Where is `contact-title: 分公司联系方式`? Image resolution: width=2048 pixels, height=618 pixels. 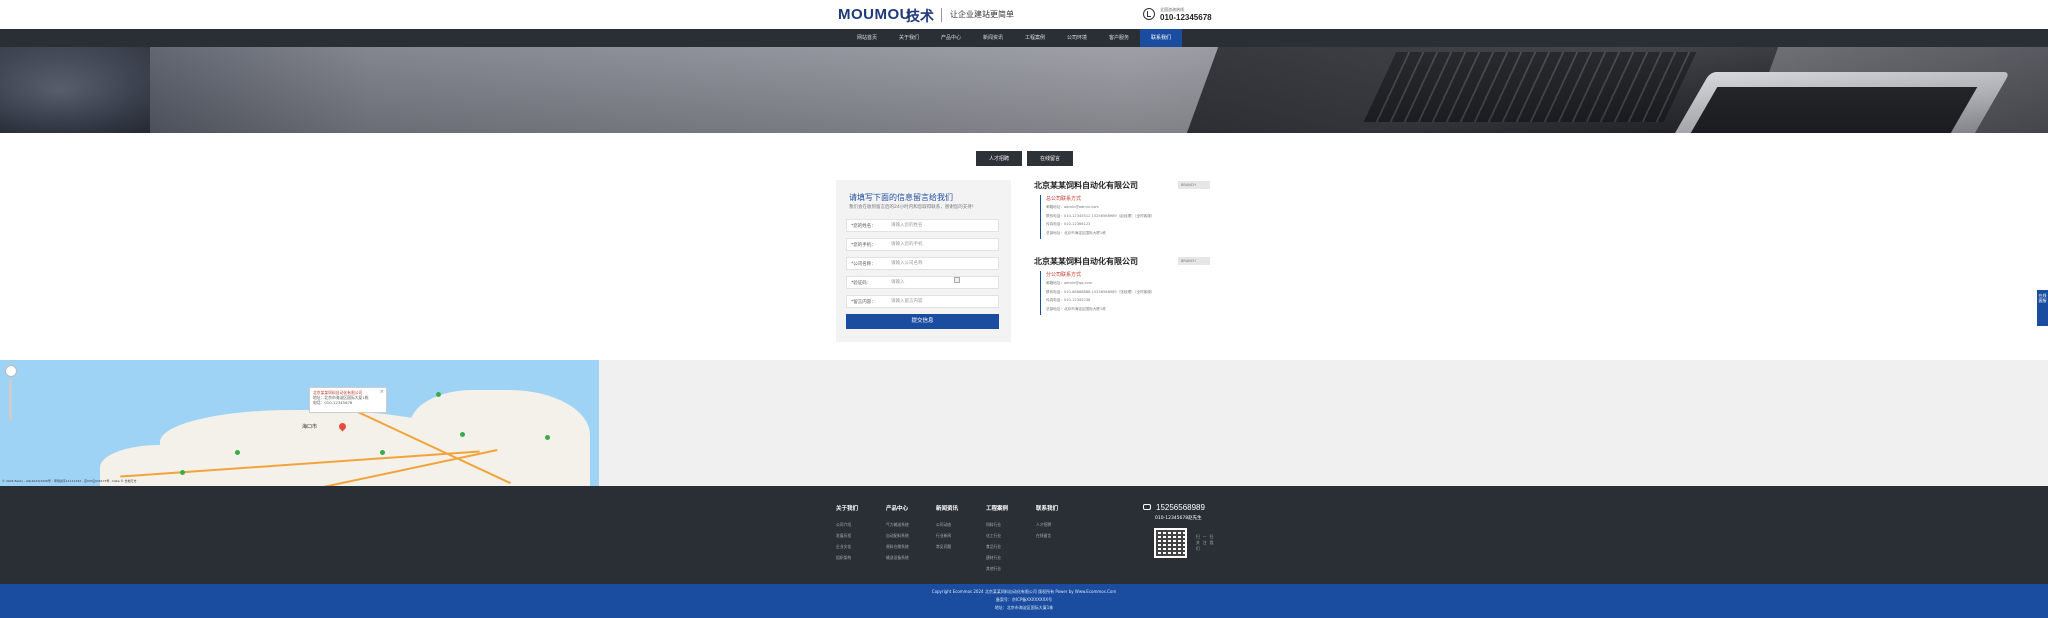
contact-title: 分公司联系方式 is located at coordinates (1064, 275).